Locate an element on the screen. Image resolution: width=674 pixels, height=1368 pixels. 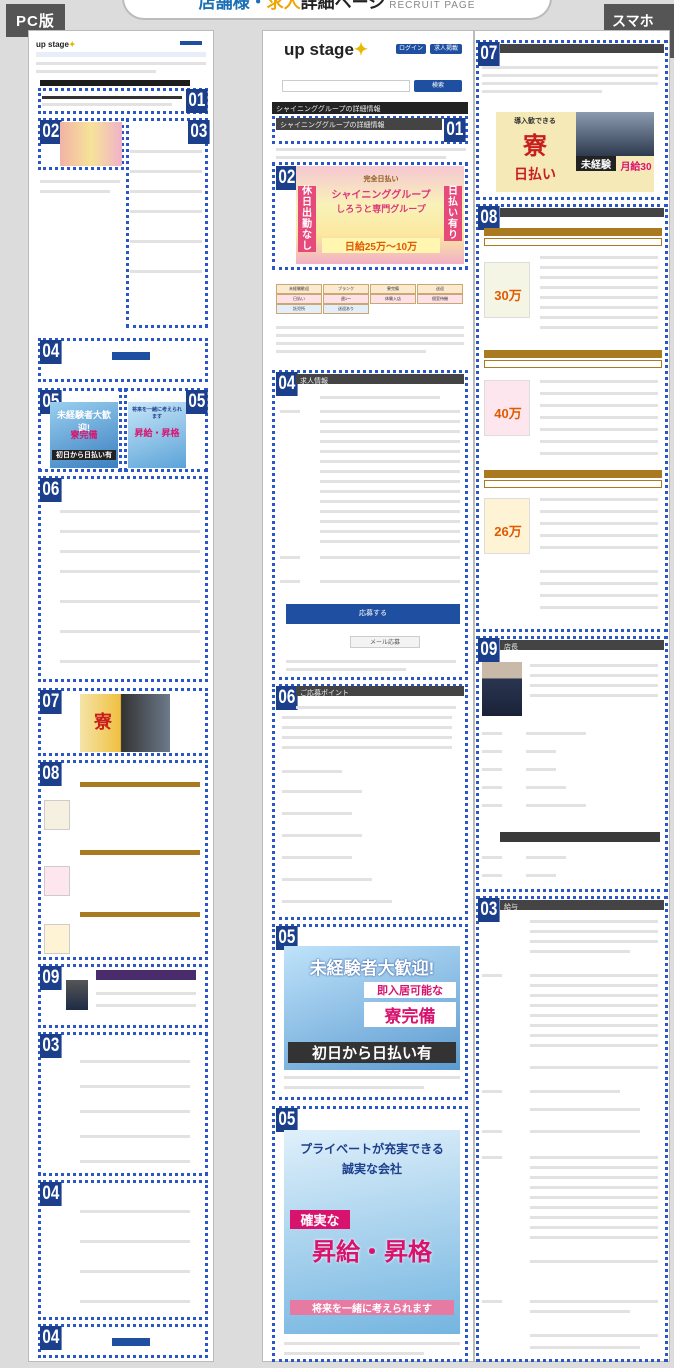
sp-shop-title: シャイニンググループの詳細情報 is located at coordinates (359, 124).